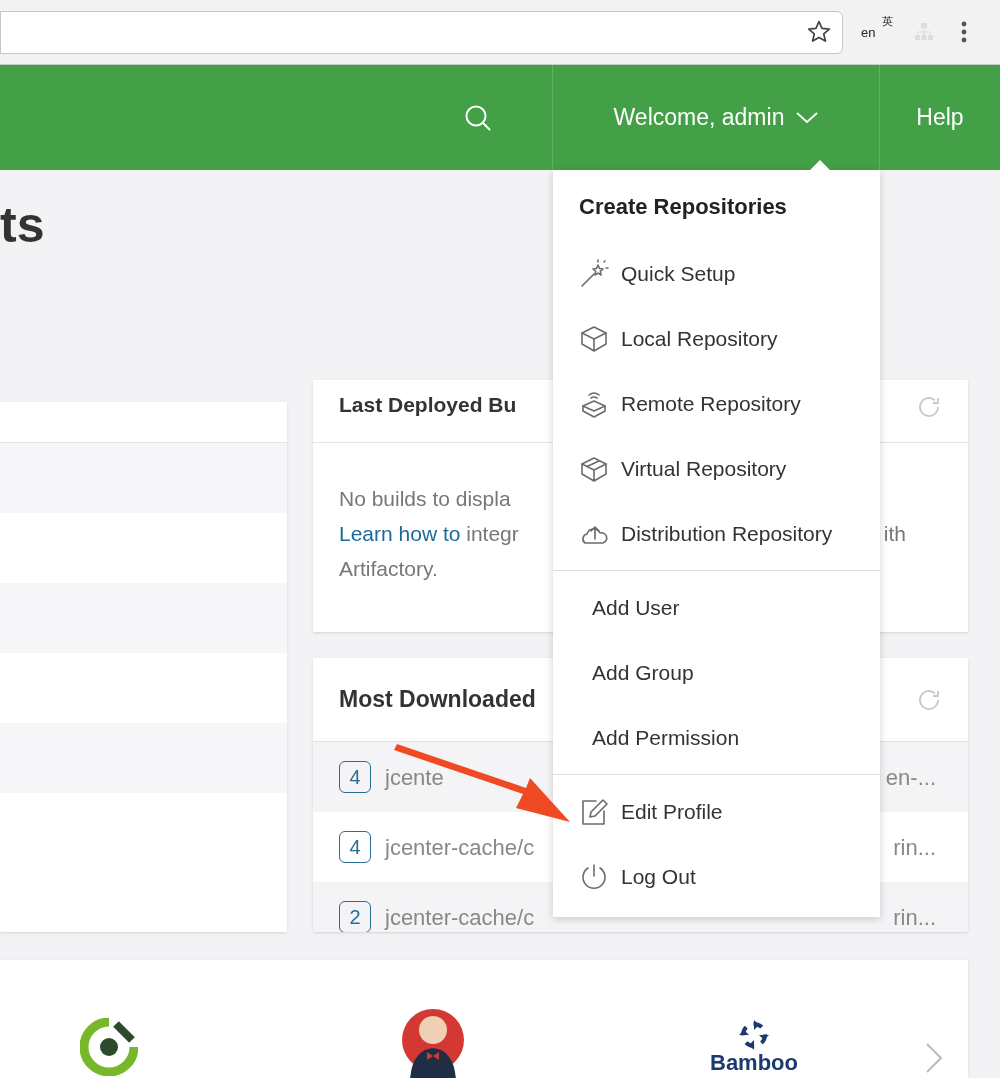 The width and height of the screenshot is (1000, 1078). What do you see at coordinates (22, 225) in the screenshot?
I see `page-title: ts` at bounding box center [22, 225].